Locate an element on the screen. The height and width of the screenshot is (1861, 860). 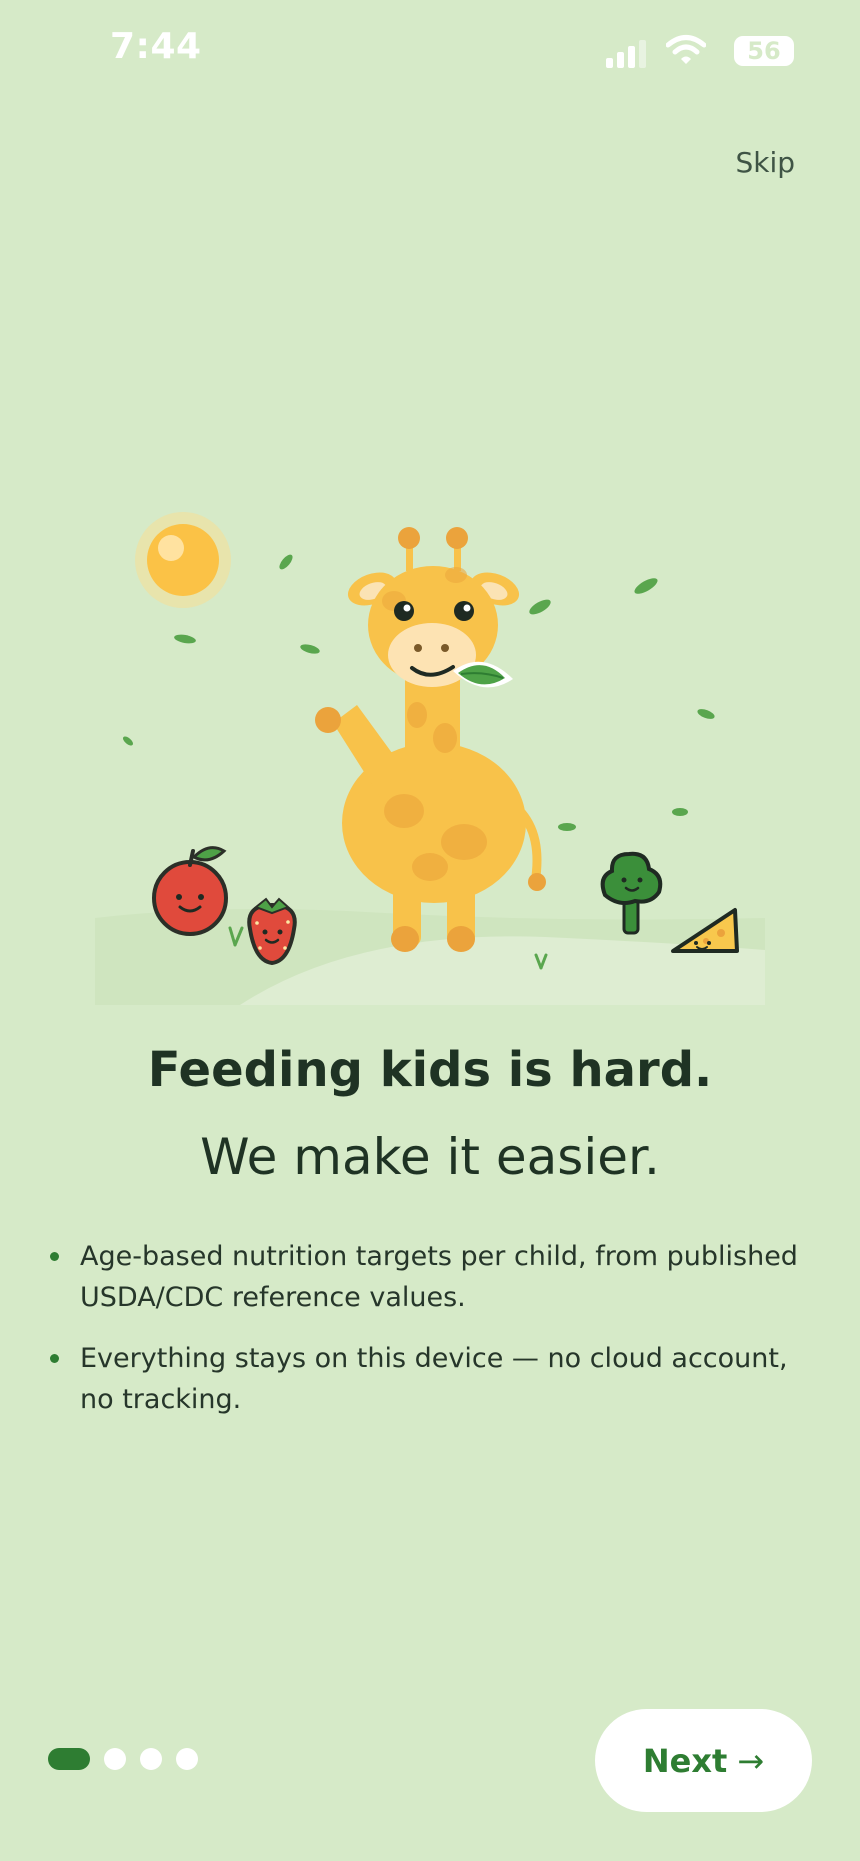
skip-button: Skip is located at coordinates (765, 162).